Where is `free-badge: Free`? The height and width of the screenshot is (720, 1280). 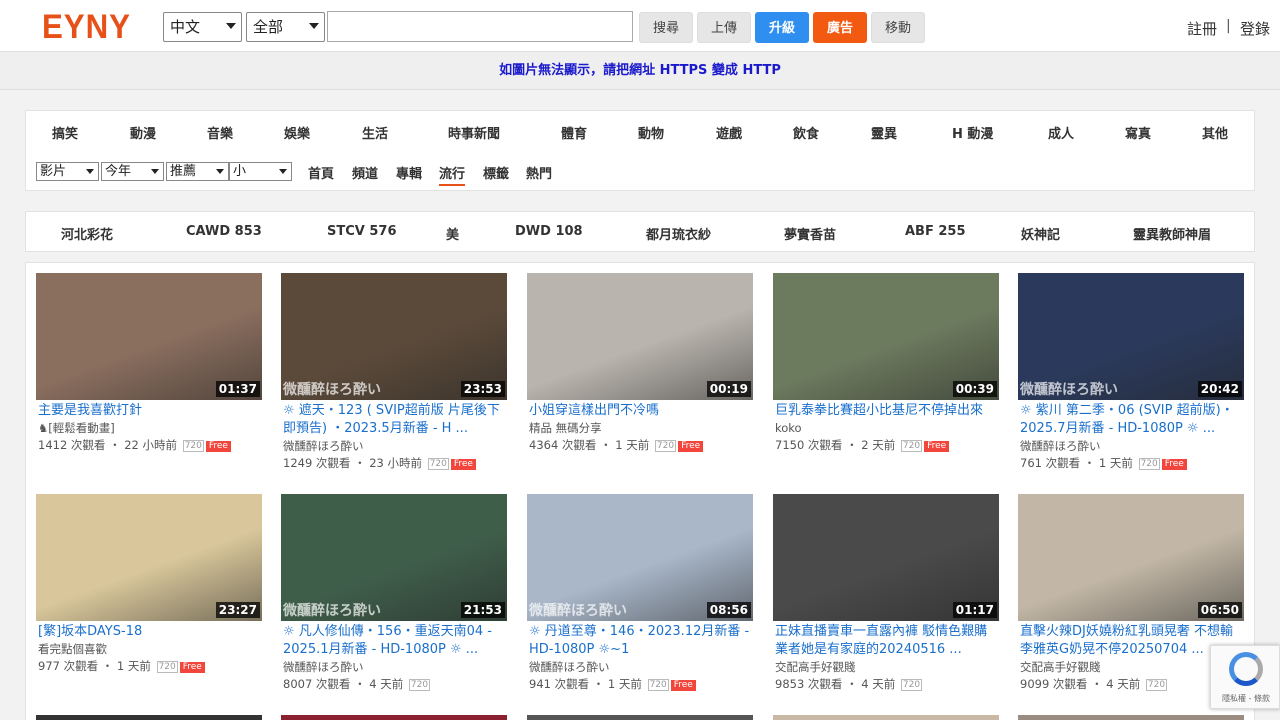 free-badge: Free is located at coordinates (683, 685).